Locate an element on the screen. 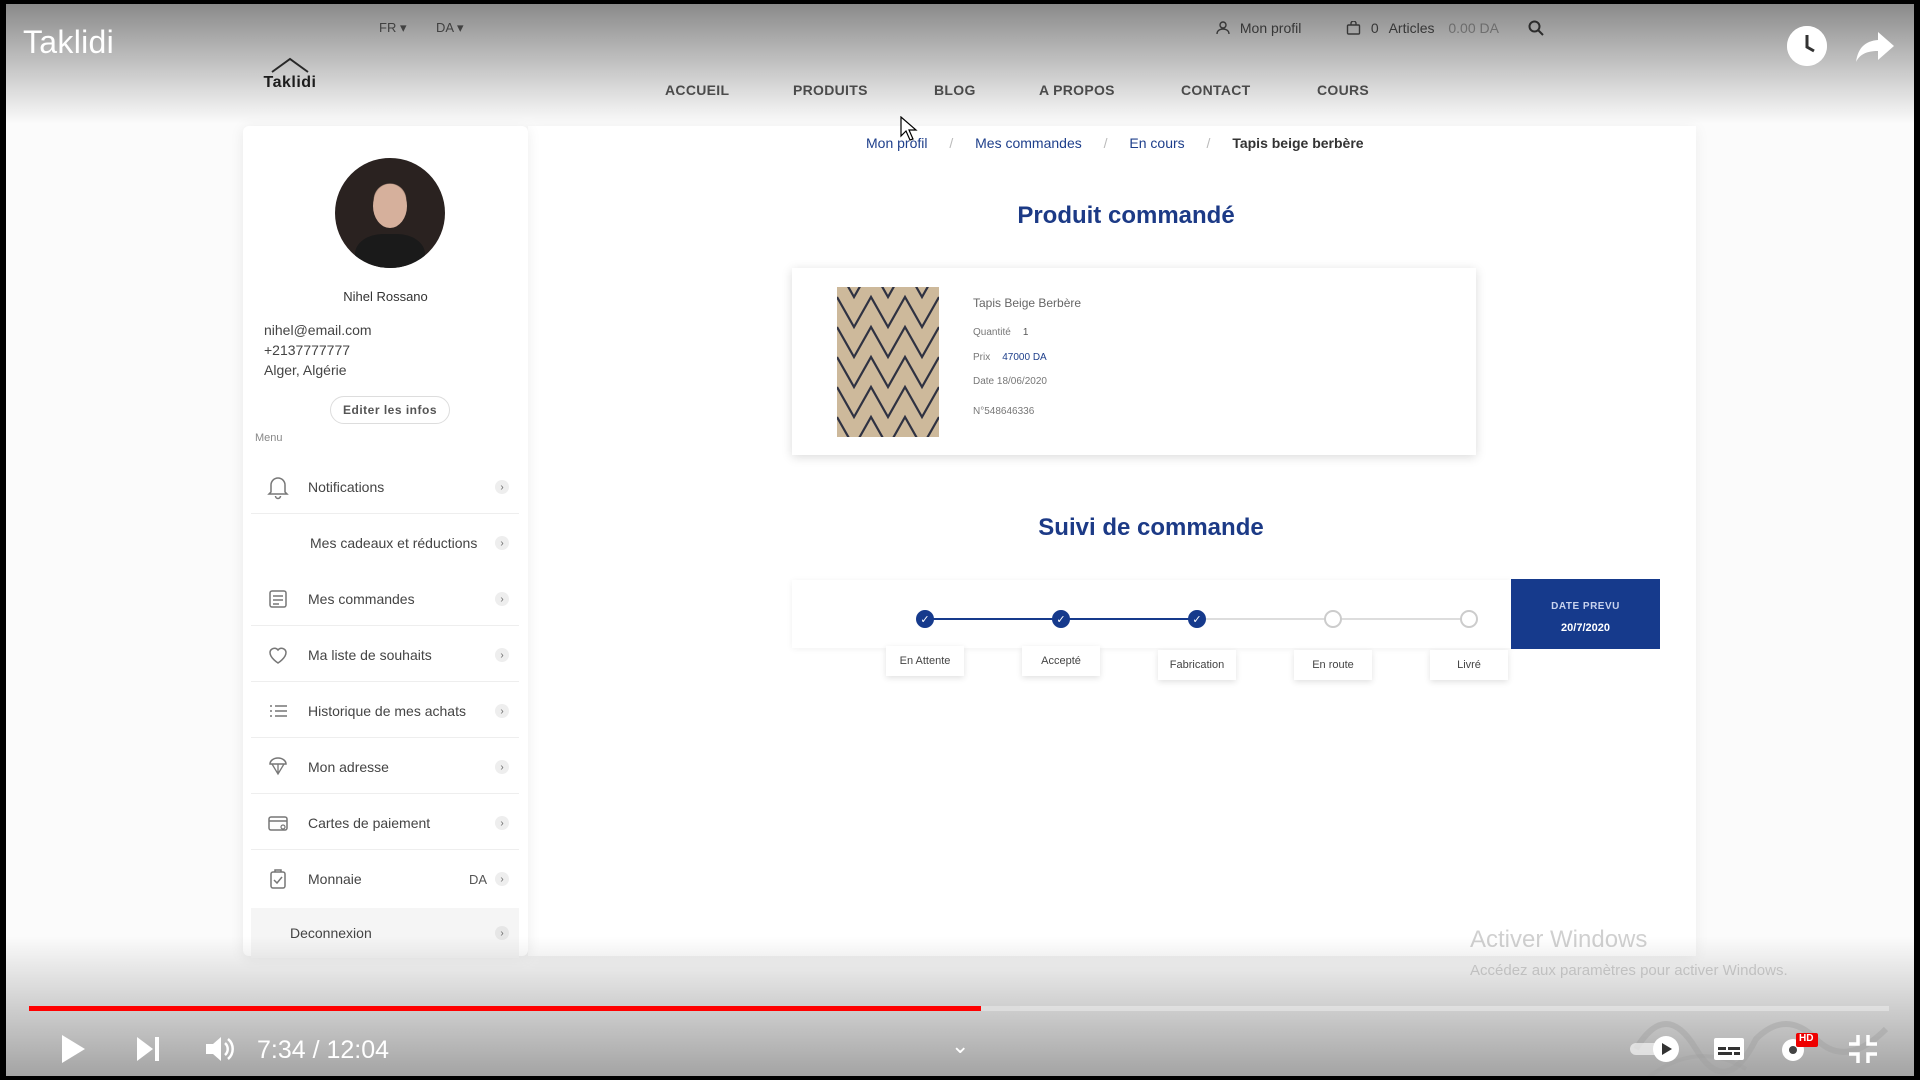 This screenshot has height=1080, width=1920. next-video-icon is located at coordinates (149, 1049).